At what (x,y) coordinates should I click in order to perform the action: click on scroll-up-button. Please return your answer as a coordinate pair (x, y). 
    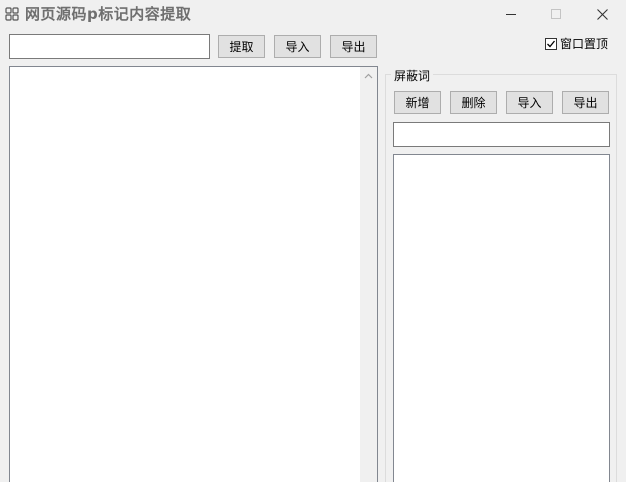
    Looking at the image, I should click on (368, 75).